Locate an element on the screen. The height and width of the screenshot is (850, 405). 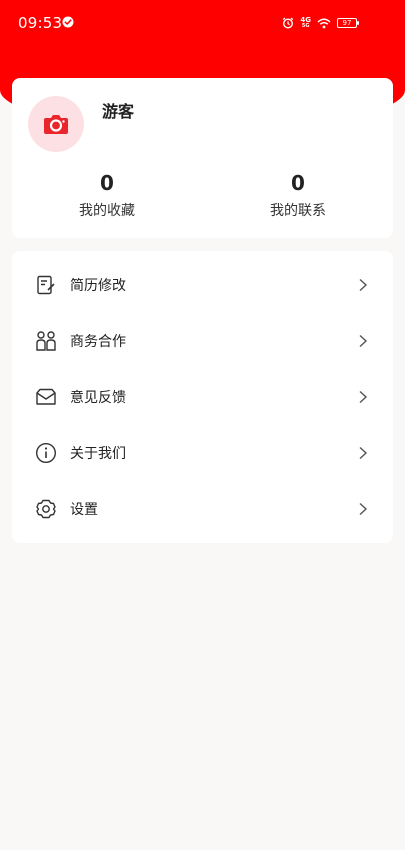
network-indicator: 4G 5G is located at coordinates (305, 23).